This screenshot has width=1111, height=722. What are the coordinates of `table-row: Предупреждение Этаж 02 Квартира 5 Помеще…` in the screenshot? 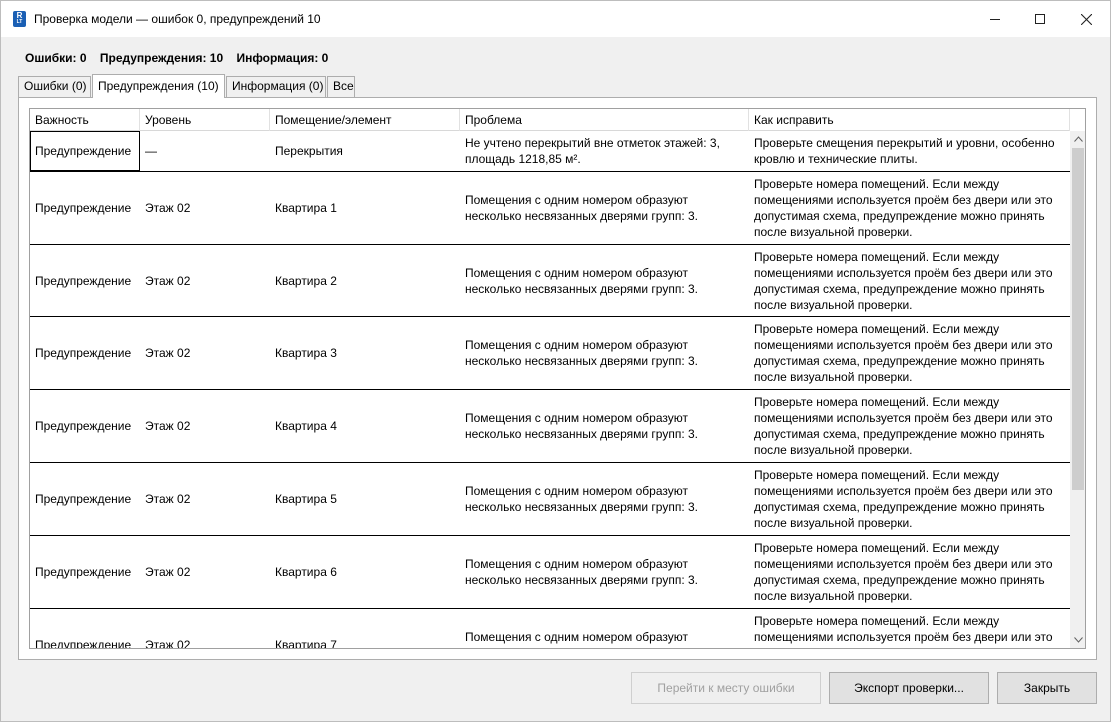 It's located at (550, 499).